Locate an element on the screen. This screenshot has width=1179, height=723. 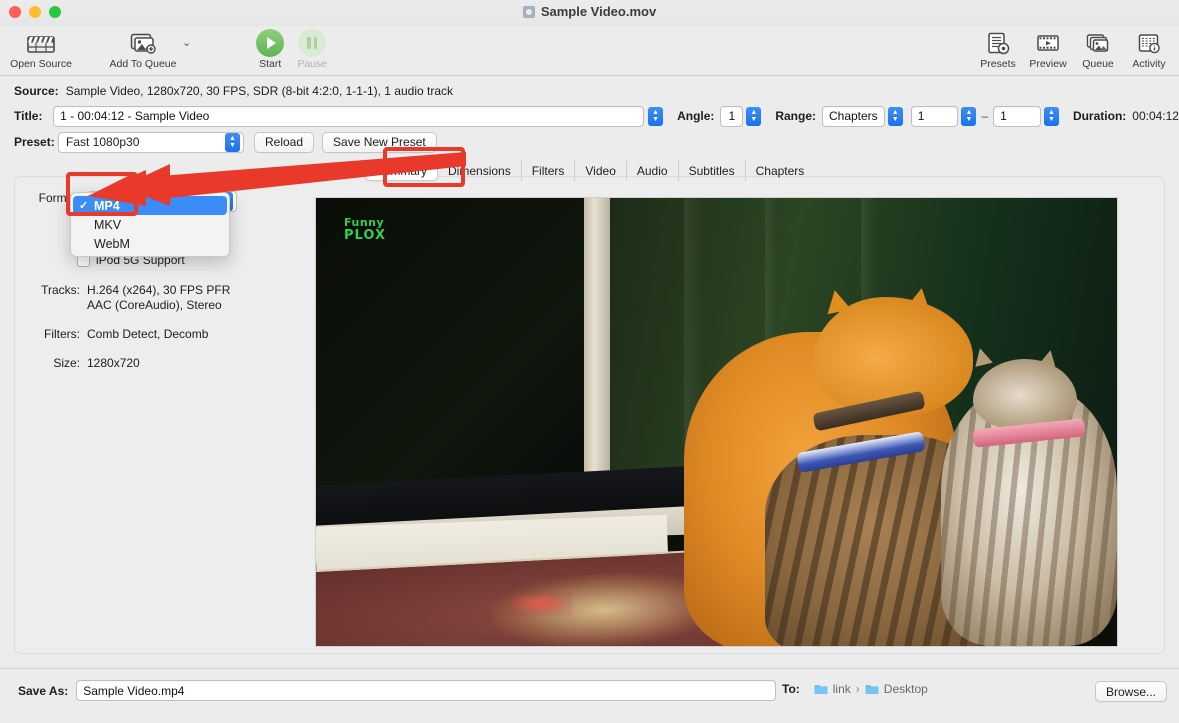
tab-summary-label: Summary is located at coordinates (401, 171).